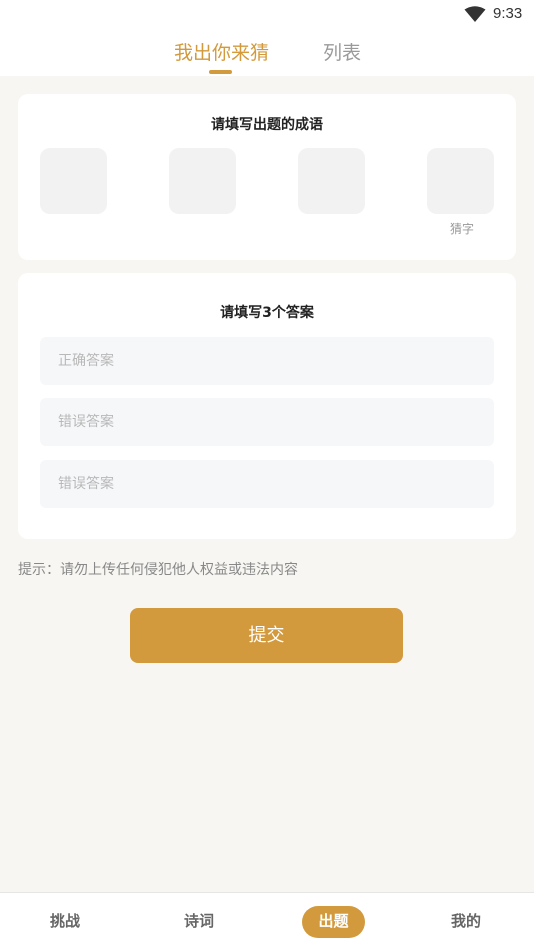 The width and height of the screenshot is (534, 949). Describe the element at coordinates (65, 920) in the screenshot. I see `nav-item-challenge: 挑战` at that location.